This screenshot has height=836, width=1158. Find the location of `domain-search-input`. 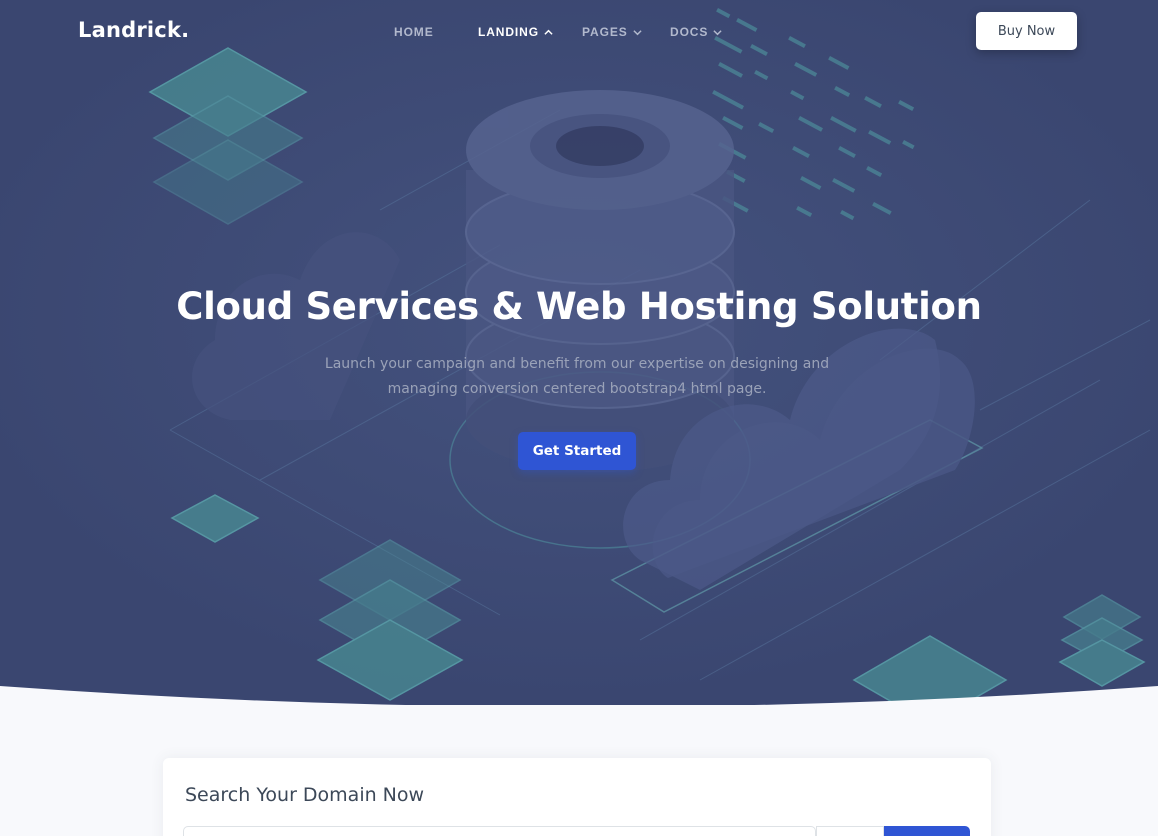

domain-search-input is located at coordinates (499, 831).